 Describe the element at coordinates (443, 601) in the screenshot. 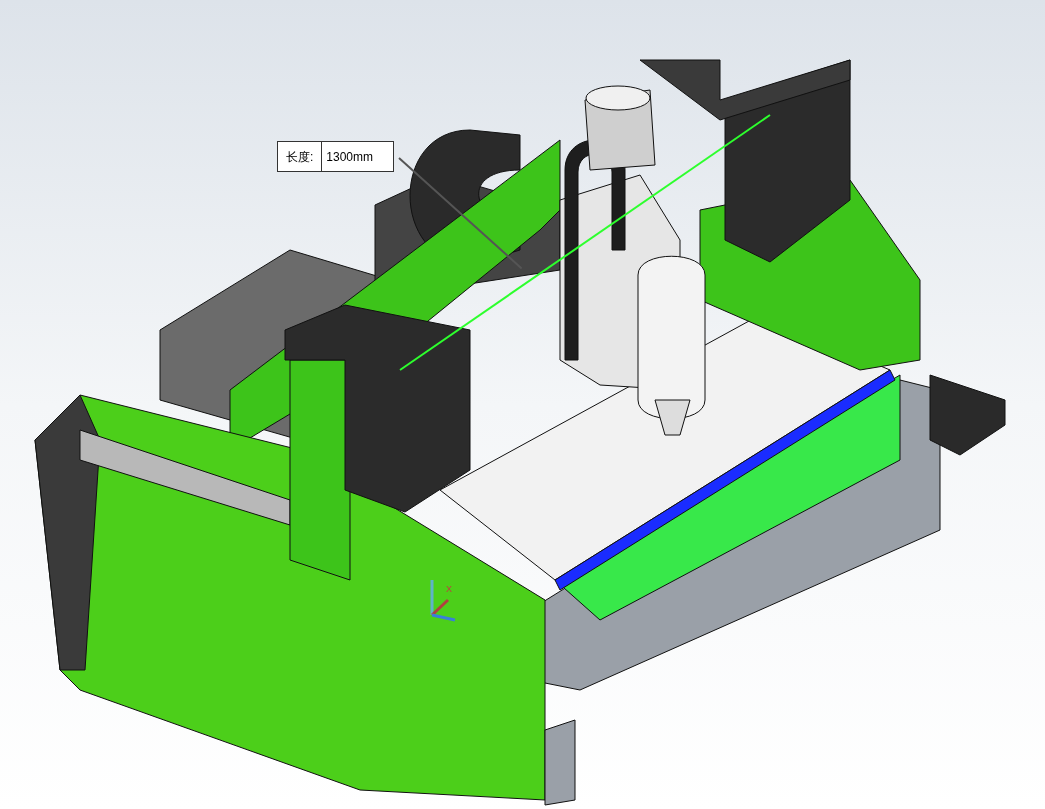

I see `coordinate-triad-icon` at that location.